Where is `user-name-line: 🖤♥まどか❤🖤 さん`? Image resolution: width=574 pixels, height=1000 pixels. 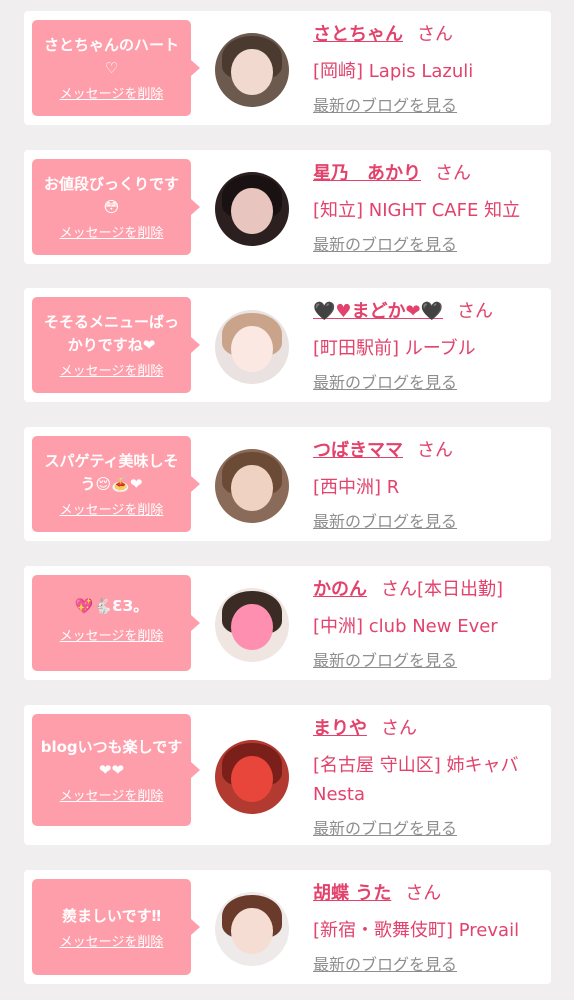 user-name-line: 🖤♥まどか❤🖤 さん is located at coordinates (429, 312).